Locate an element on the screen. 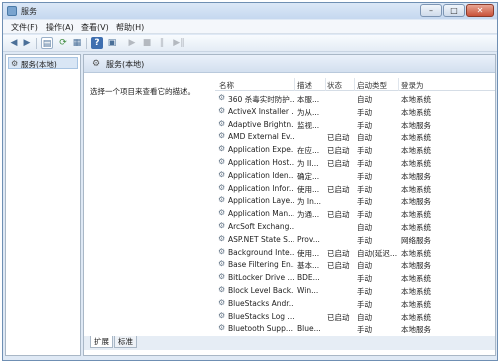 This screenshot has width=500, height=363. toolbar-separator is located at coordinates (86, 43).